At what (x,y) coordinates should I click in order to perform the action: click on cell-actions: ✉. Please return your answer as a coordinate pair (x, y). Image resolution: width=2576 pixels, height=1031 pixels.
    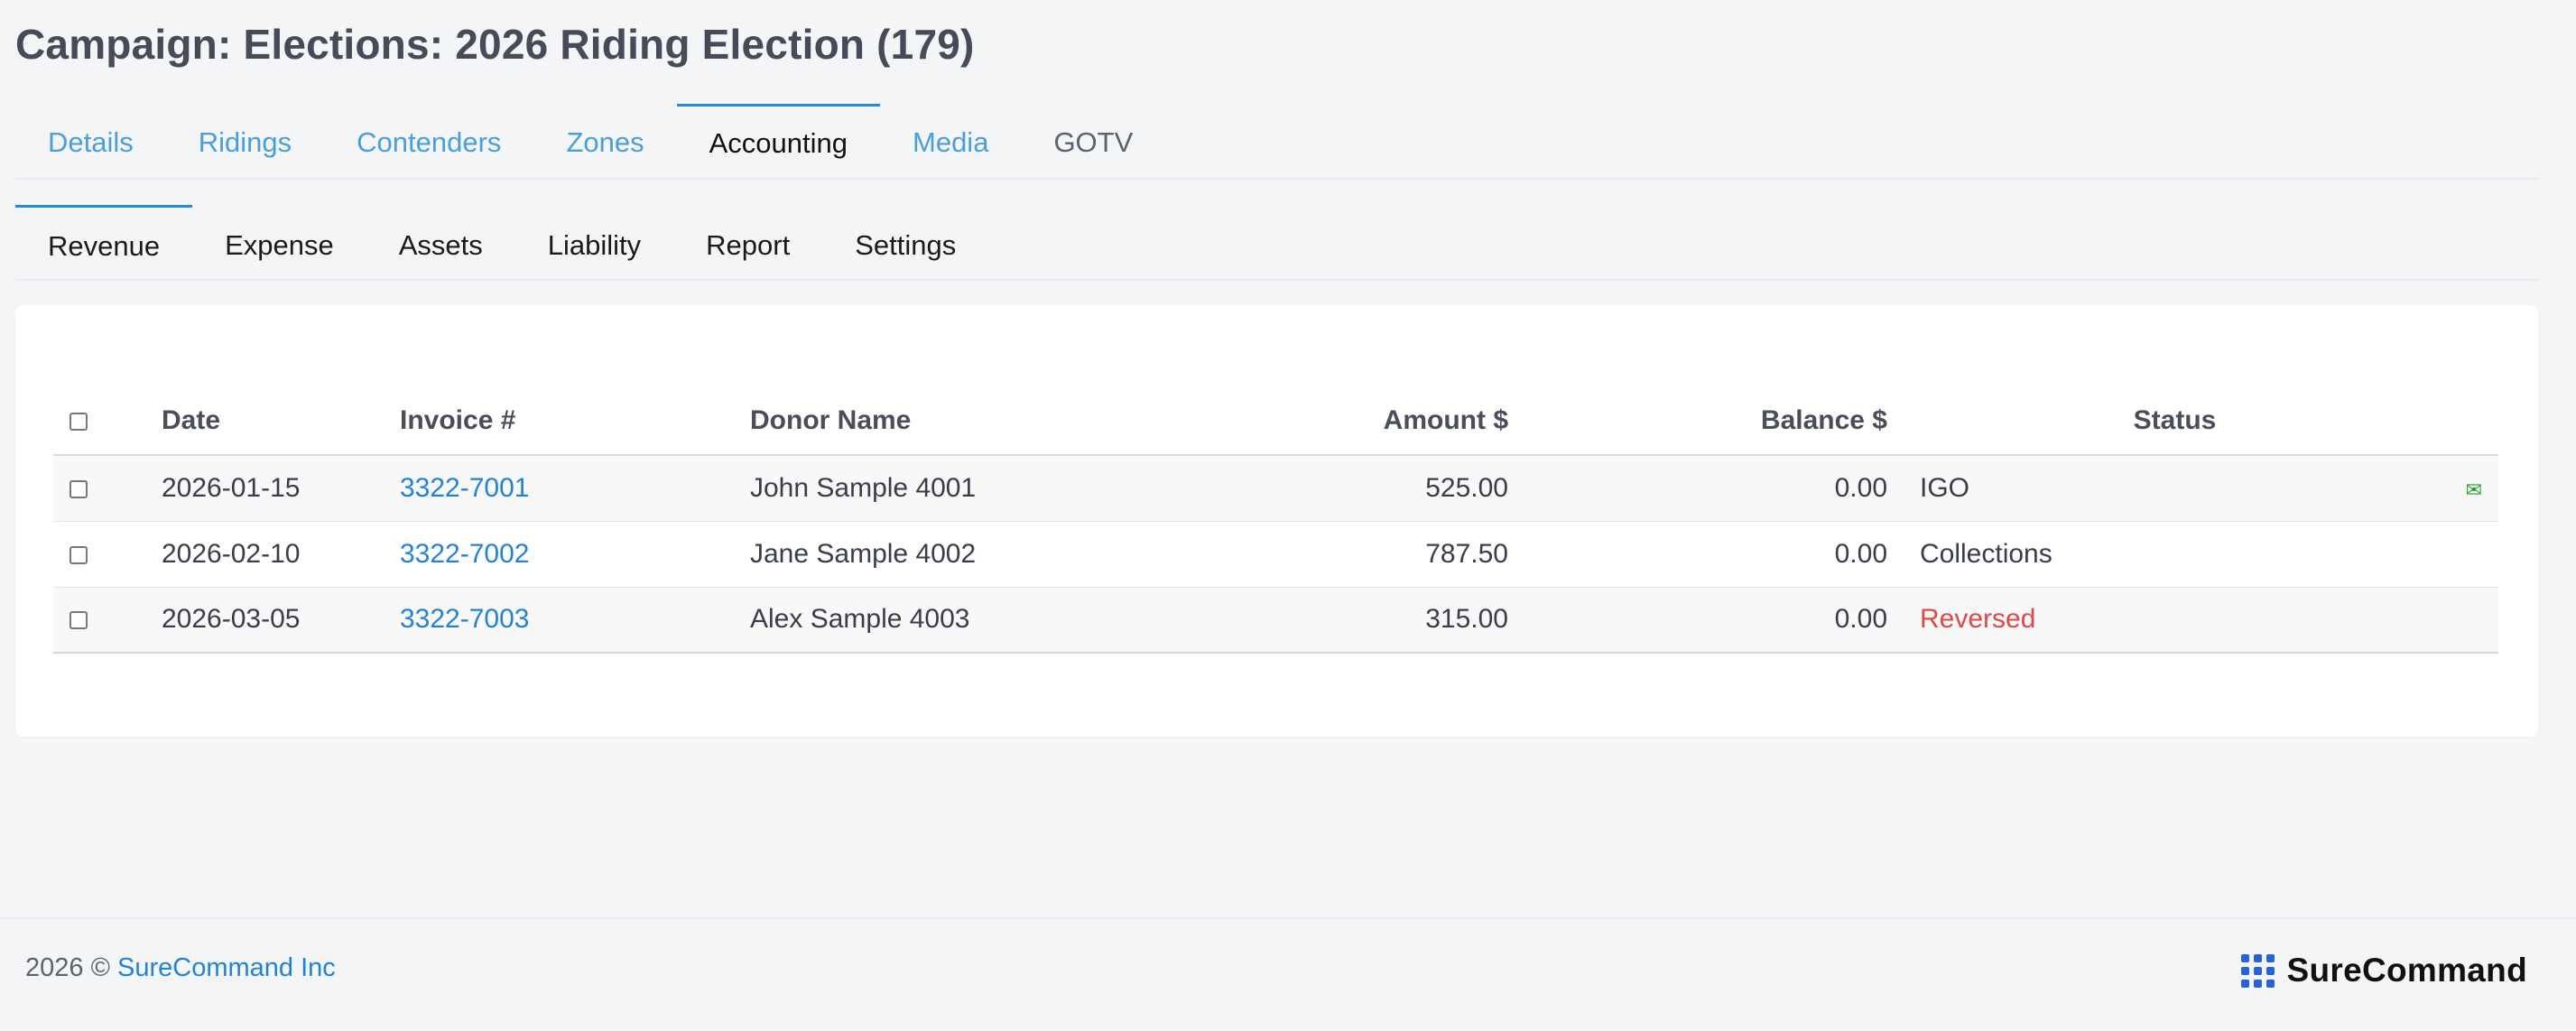
    Looking at the image, I should click on (2480, 488).